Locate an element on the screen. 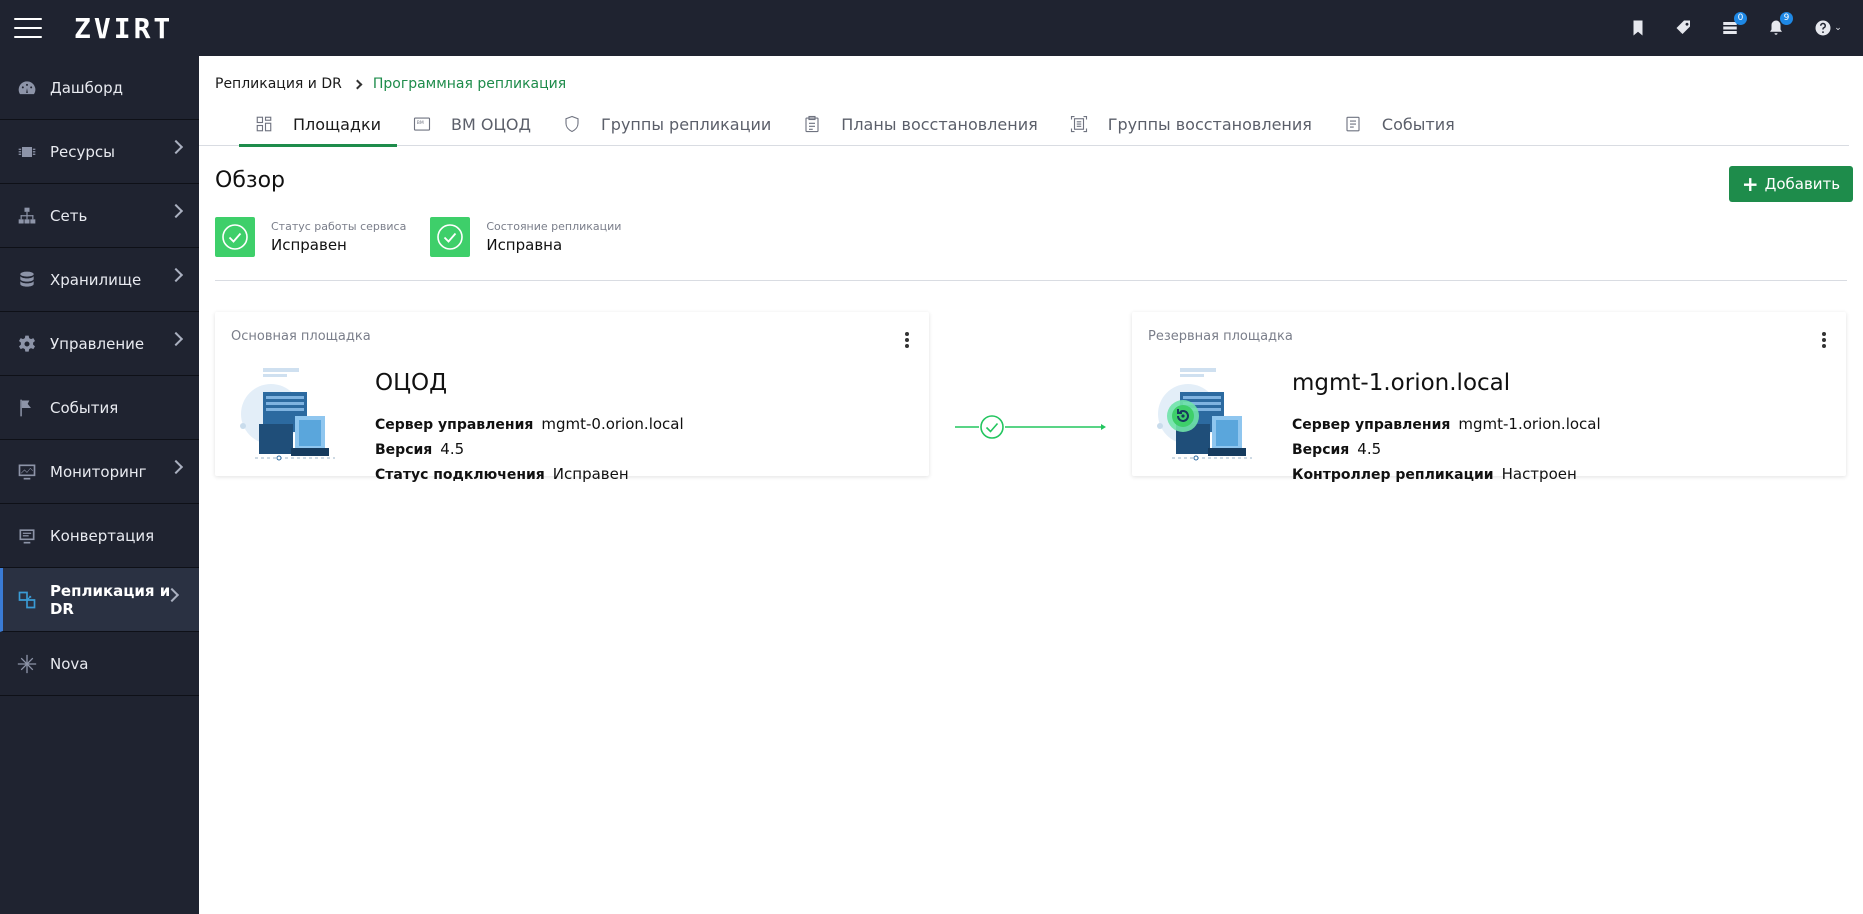  sidebar-item-conversion: Конвертация is located at coordinates (99, 536).